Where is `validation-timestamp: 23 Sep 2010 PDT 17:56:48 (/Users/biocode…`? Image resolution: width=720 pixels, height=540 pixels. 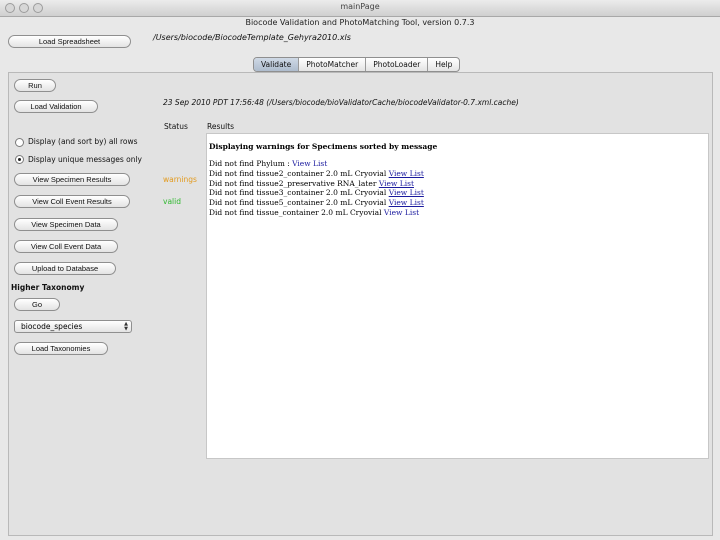 validation-timestamp: 23 Sep 2010 PDT 17:56:48 (/Users/biocode… is located at coordinates (341, 102).